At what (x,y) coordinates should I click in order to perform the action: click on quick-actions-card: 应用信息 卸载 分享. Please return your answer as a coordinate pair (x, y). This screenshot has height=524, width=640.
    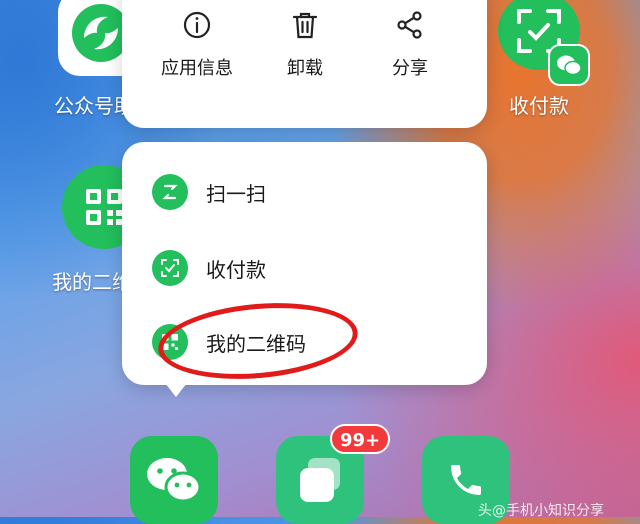
    Looking at the image, I should click on (304, 64).